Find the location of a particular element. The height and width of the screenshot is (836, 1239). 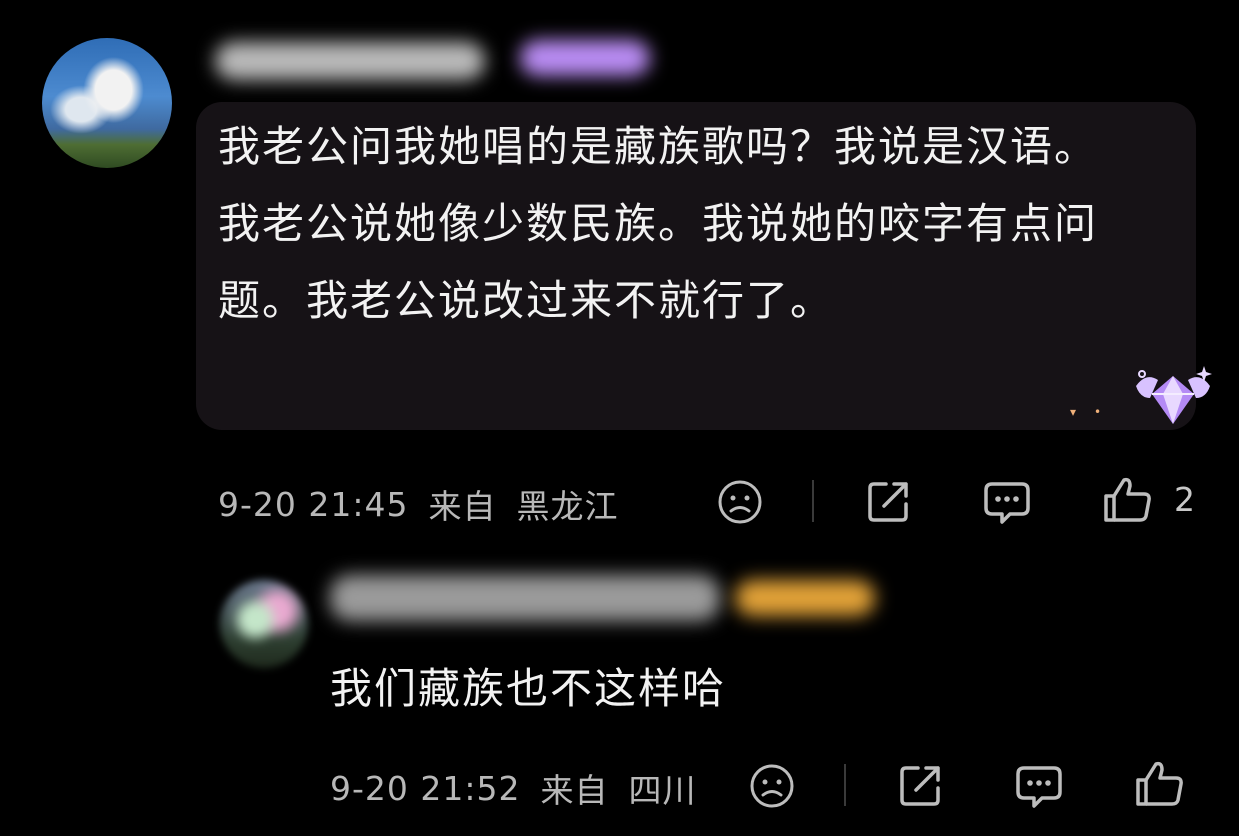

like-count: 2 is located at coordinates (1184, 499).